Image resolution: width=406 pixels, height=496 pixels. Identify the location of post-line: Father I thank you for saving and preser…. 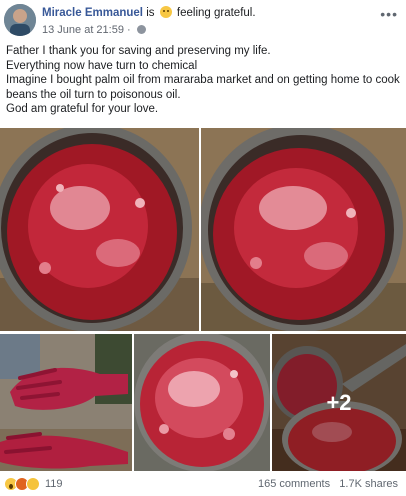
(138, 51).